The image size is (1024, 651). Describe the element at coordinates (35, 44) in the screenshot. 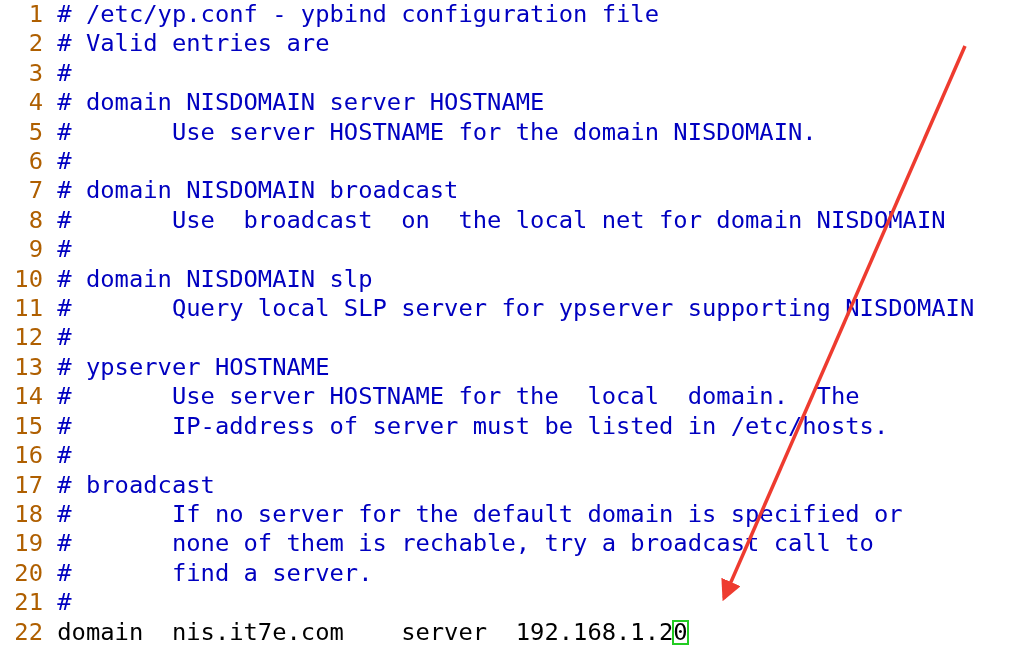

I see `line-number: 2` at that location.